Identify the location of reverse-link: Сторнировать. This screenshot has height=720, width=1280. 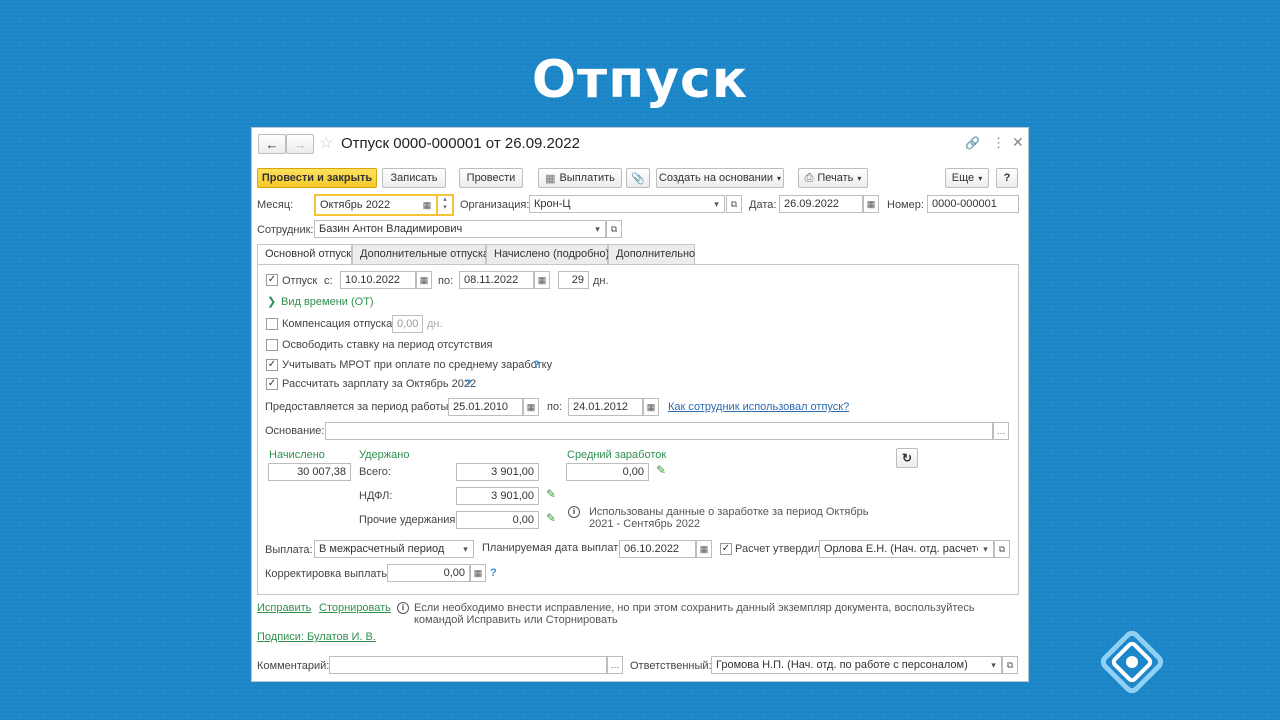
(355, 608).